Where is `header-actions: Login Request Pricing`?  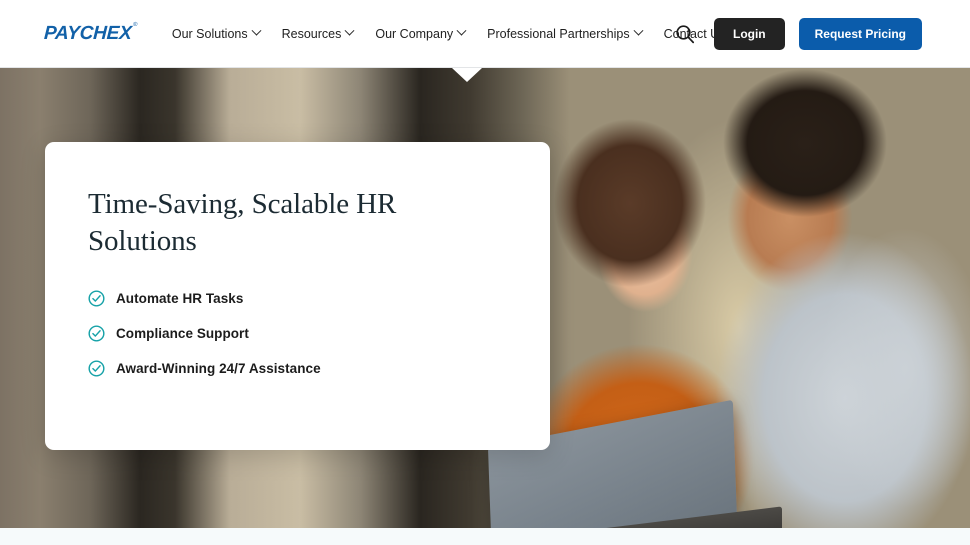
header-actions: Login Request Pricing is located at coordinates (796, 34).